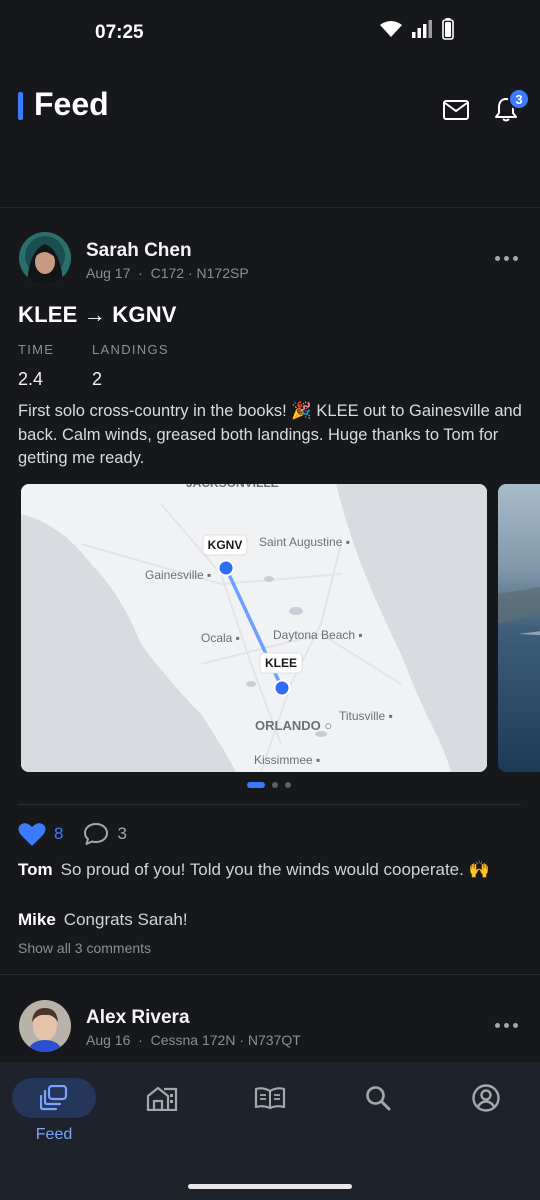  I want to click on search-icon, so click(378, 1098).